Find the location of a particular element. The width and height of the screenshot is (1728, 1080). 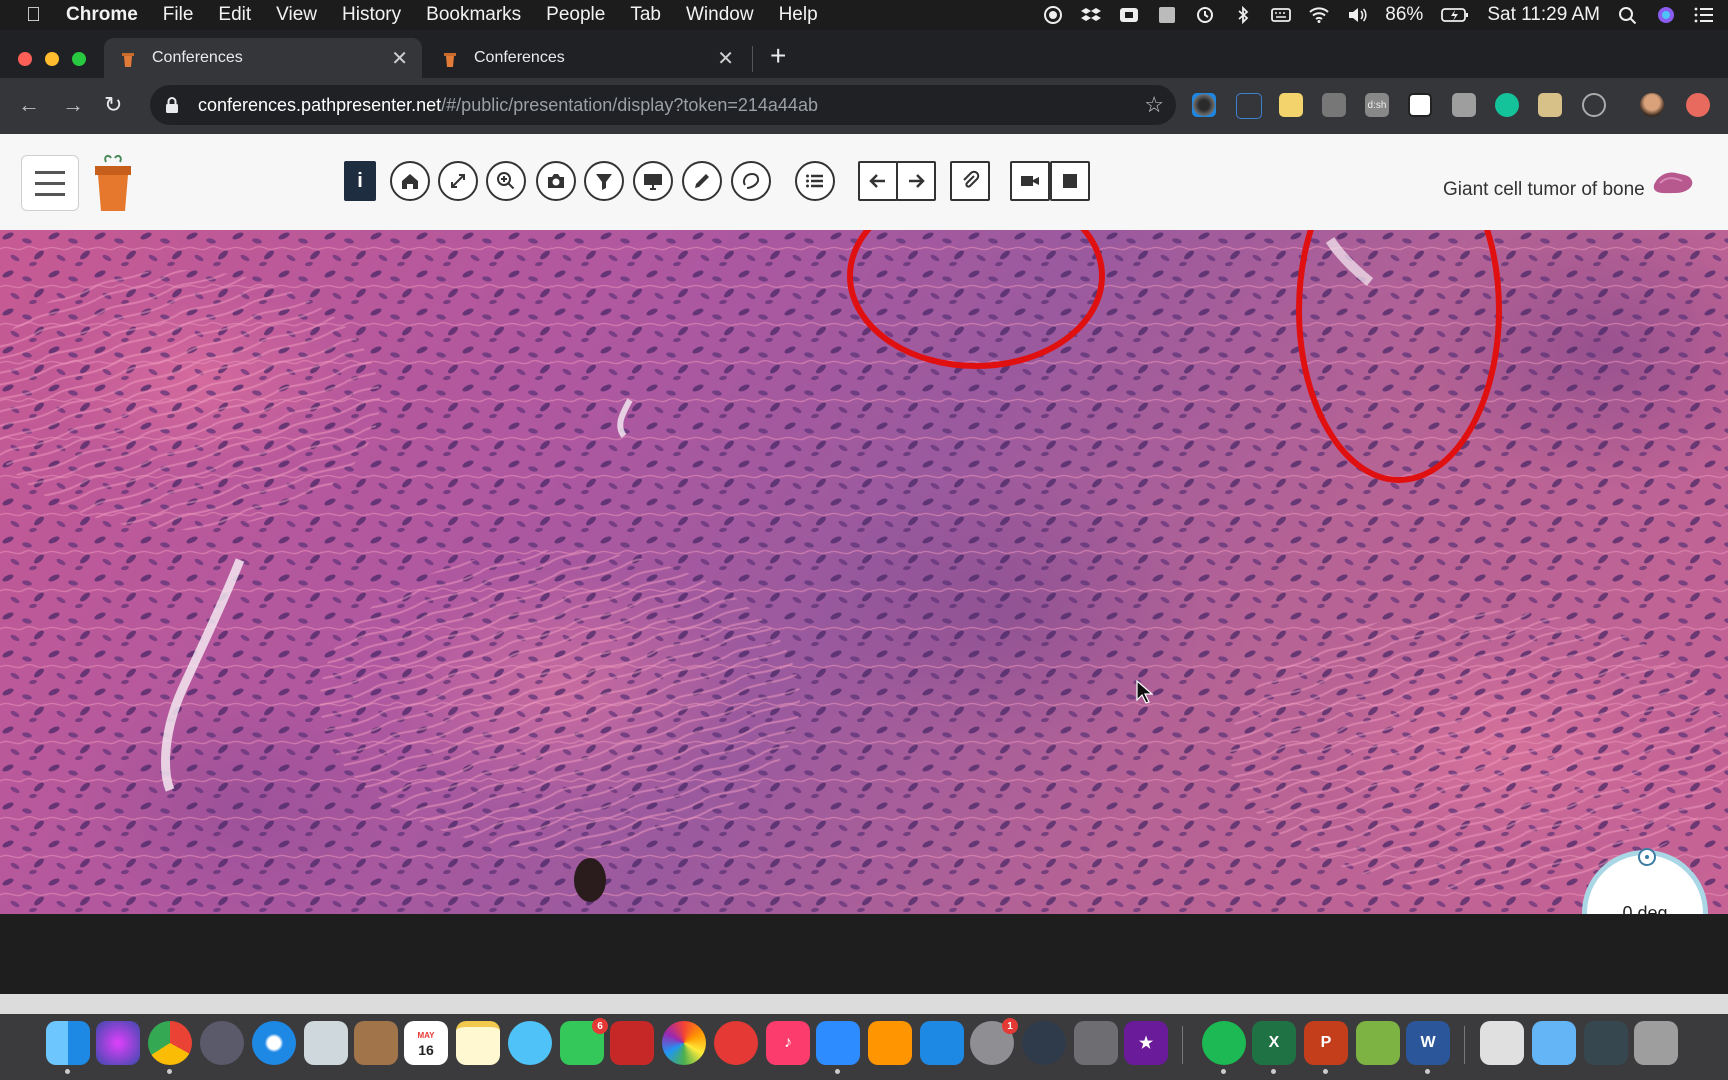

menu-bookmarks: Bookmarks is located at coordinates (473, 15).